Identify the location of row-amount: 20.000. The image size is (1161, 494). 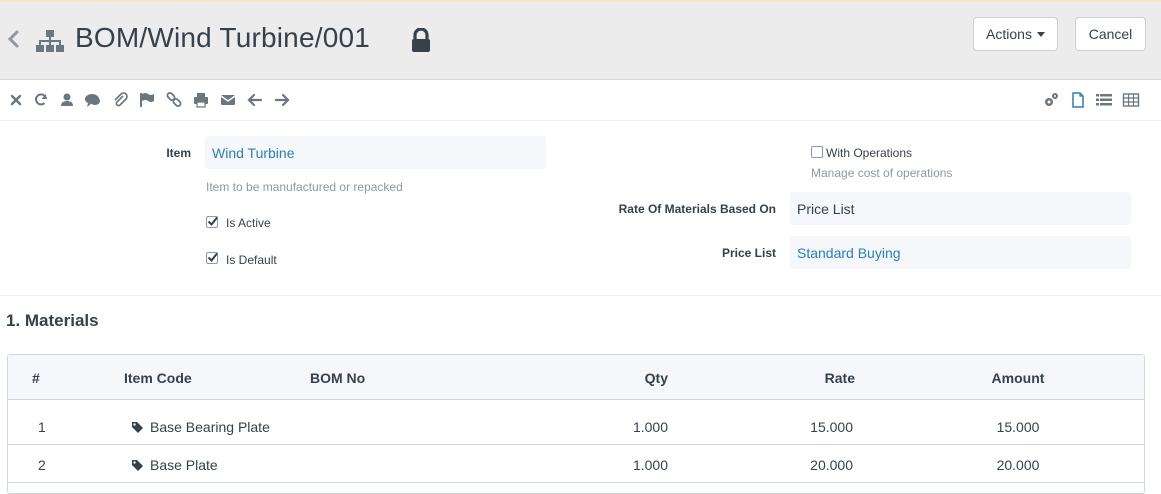
(1018, 465).